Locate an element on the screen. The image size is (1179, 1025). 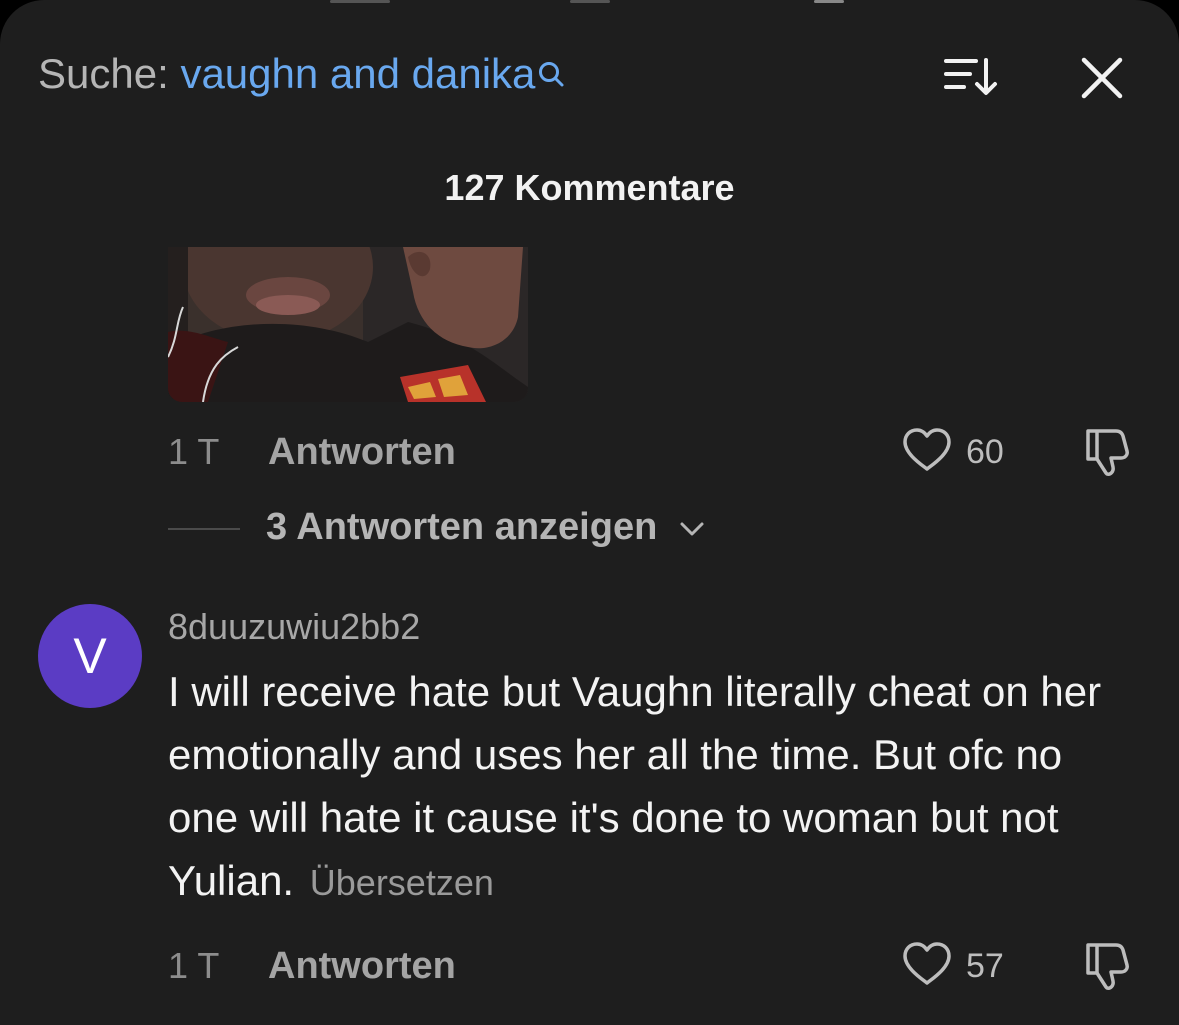
avatar-letter: V is located at coordinates (90, 656).